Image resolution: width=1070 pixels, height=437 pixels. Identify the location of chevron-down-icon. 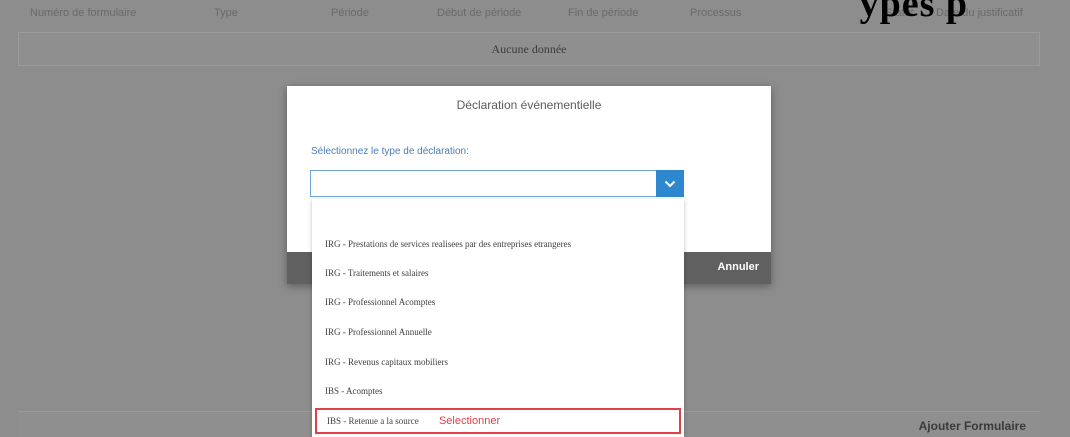
(670, 183).